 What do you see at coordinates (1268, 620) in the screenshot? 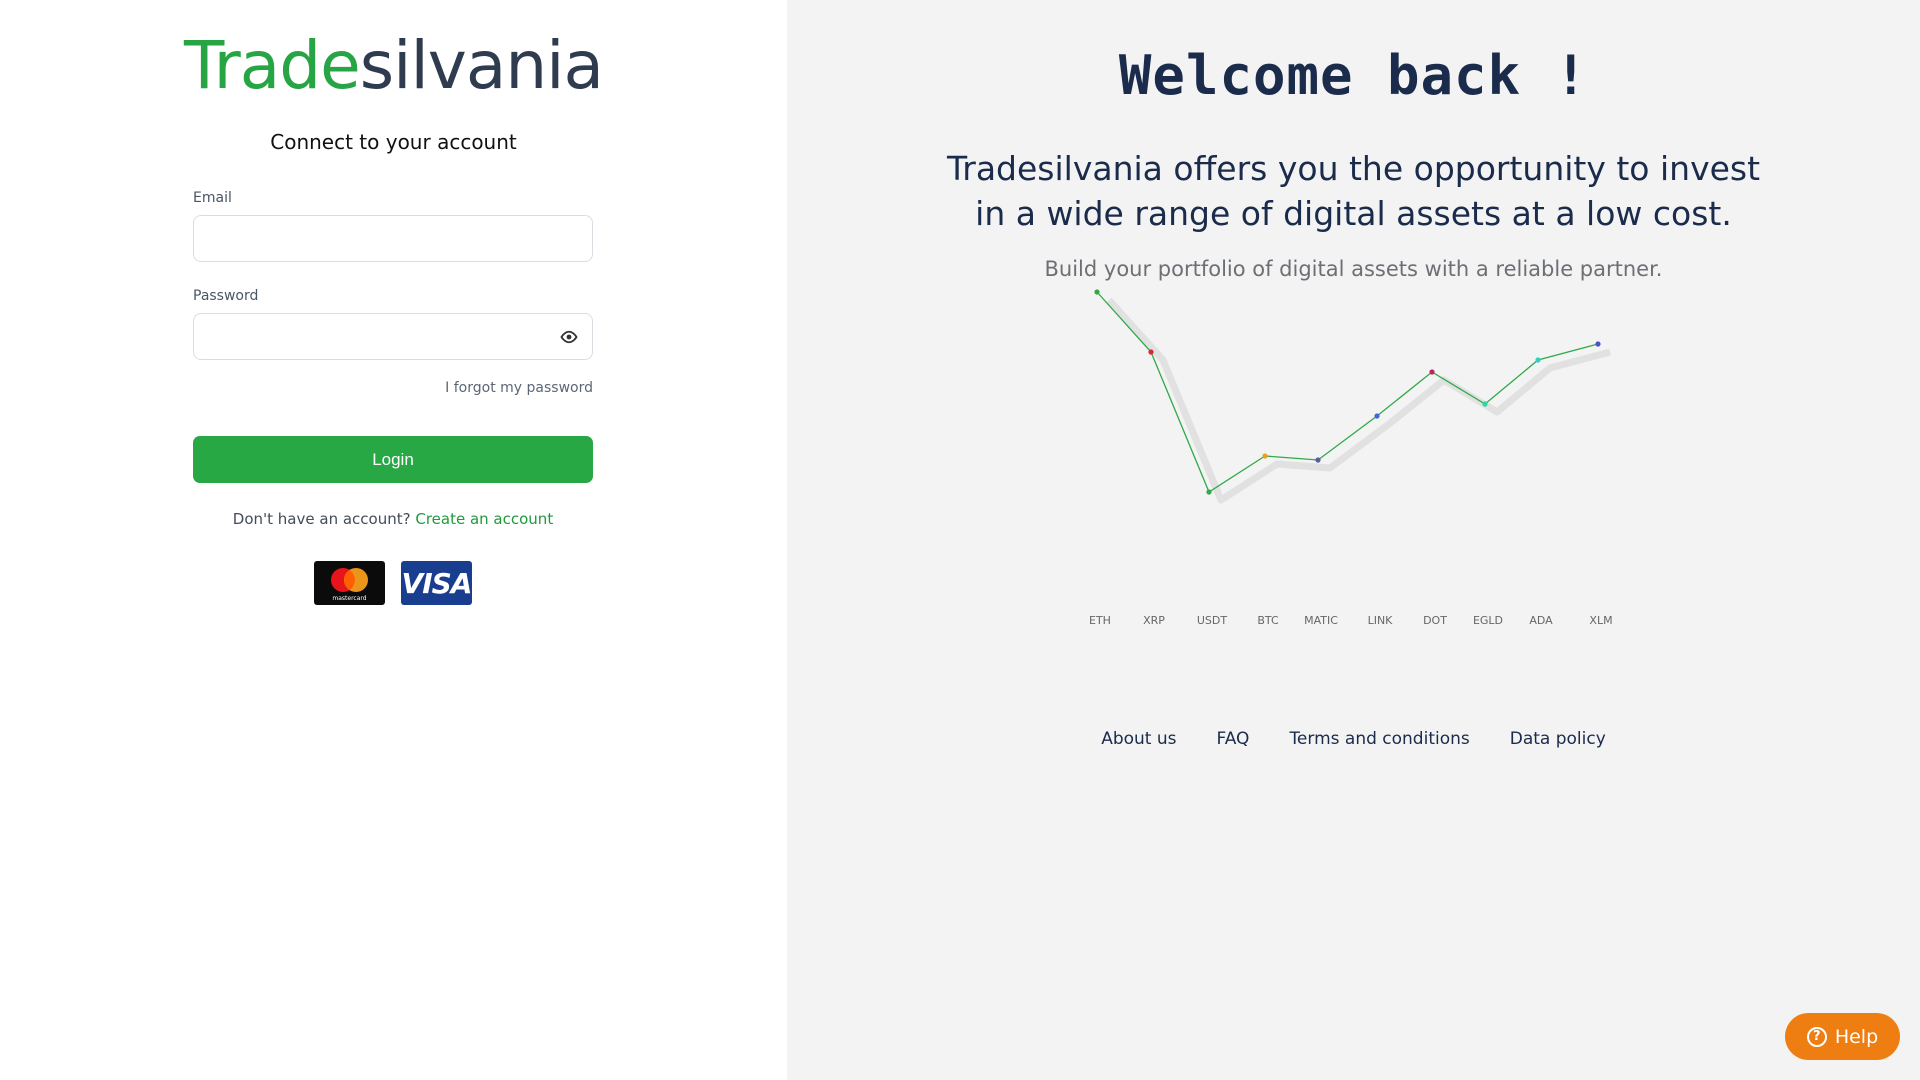
I see `chart-label-btc: BTC` at bounding box center [1268, 620].